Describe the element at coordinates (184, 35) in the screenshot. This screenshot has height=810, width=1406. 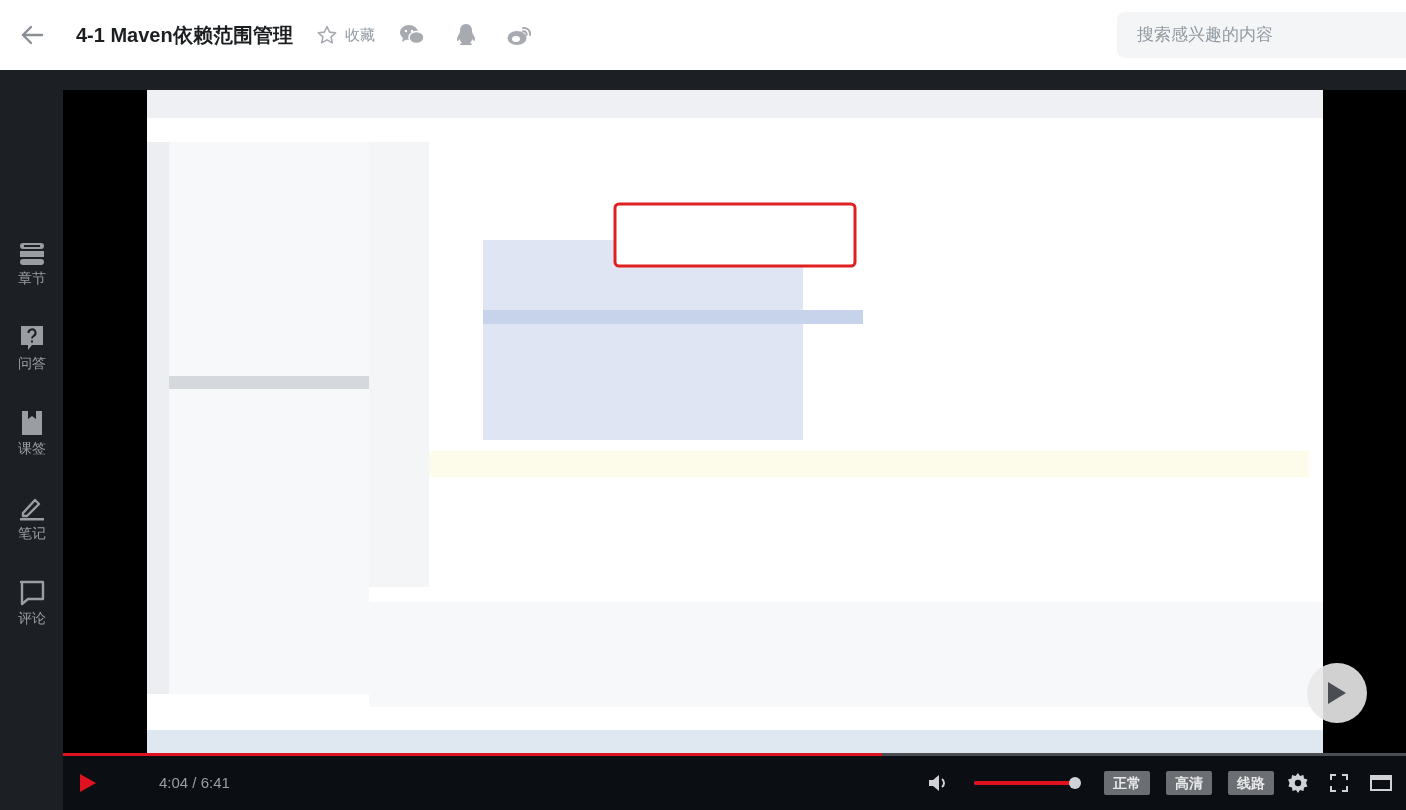
I see `lesson-title: 4-1 Maven依赖范围管理` at that location.